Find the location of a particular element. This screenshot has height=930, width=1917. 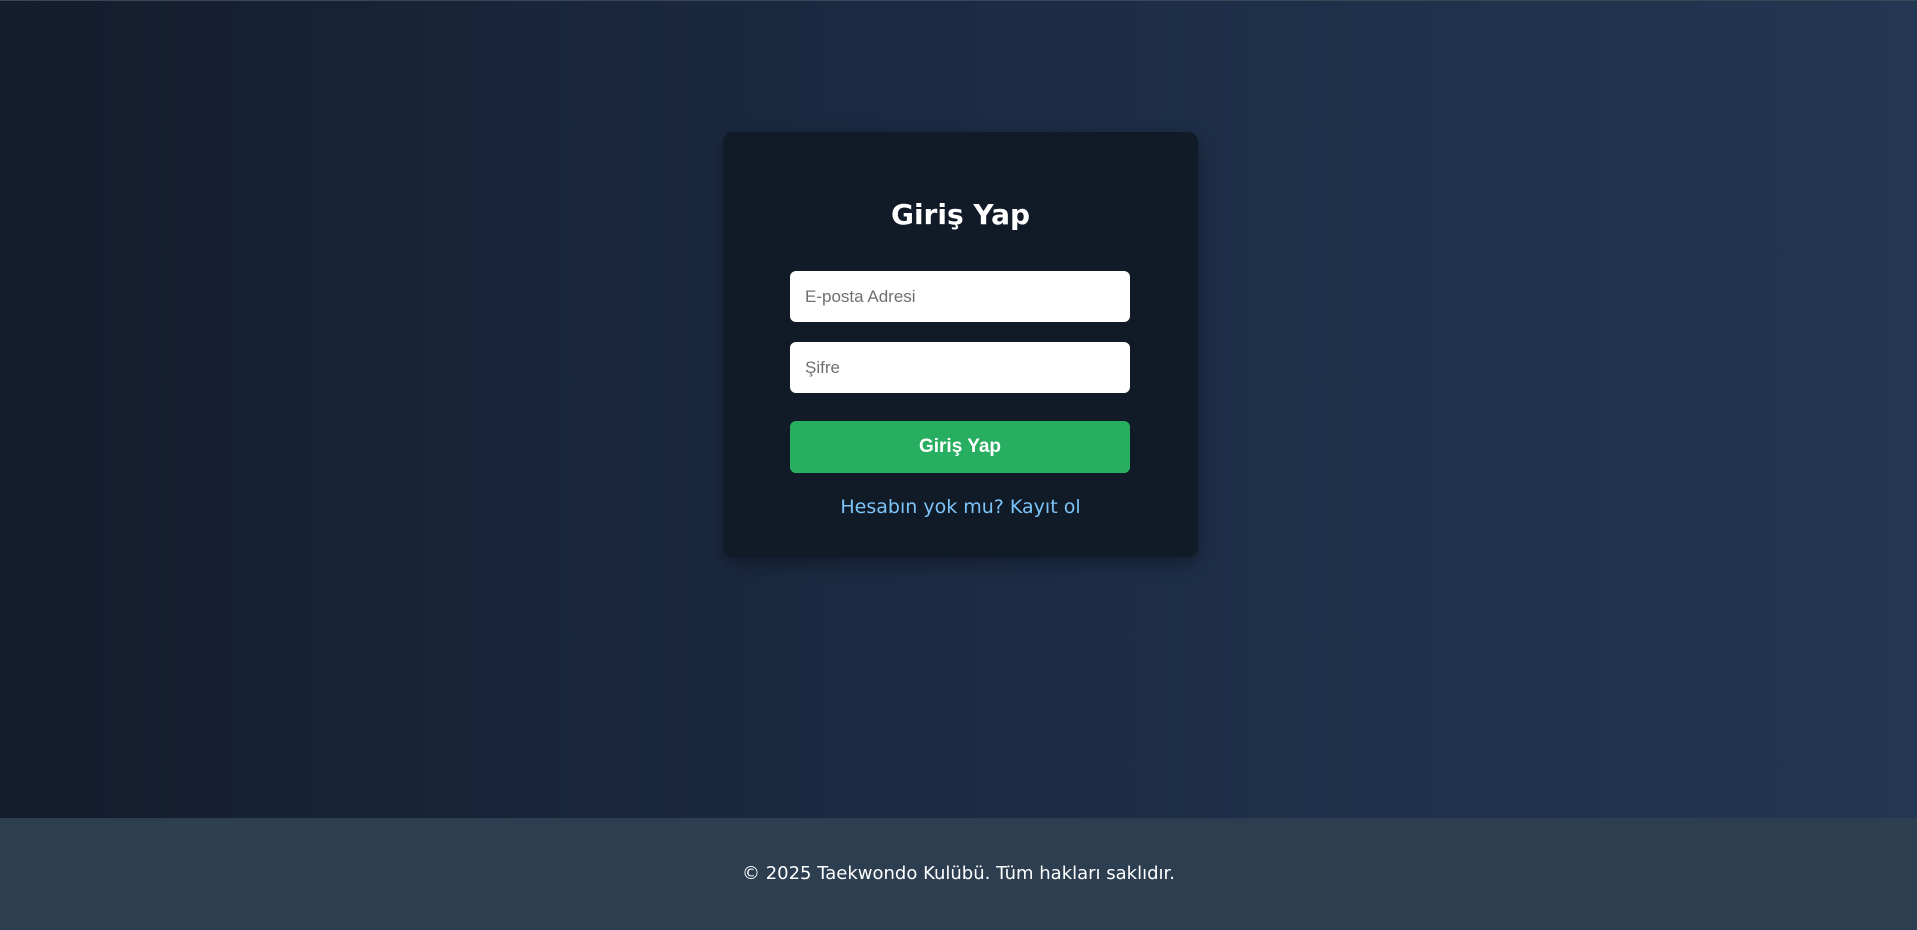

login-button: Giriş Yap is located at coordinates (960, 447).